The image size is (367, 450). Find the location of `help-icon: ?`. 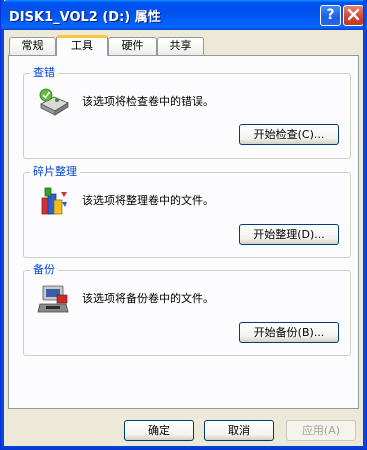

help-icon: ? is located at coordinates (330, 15).